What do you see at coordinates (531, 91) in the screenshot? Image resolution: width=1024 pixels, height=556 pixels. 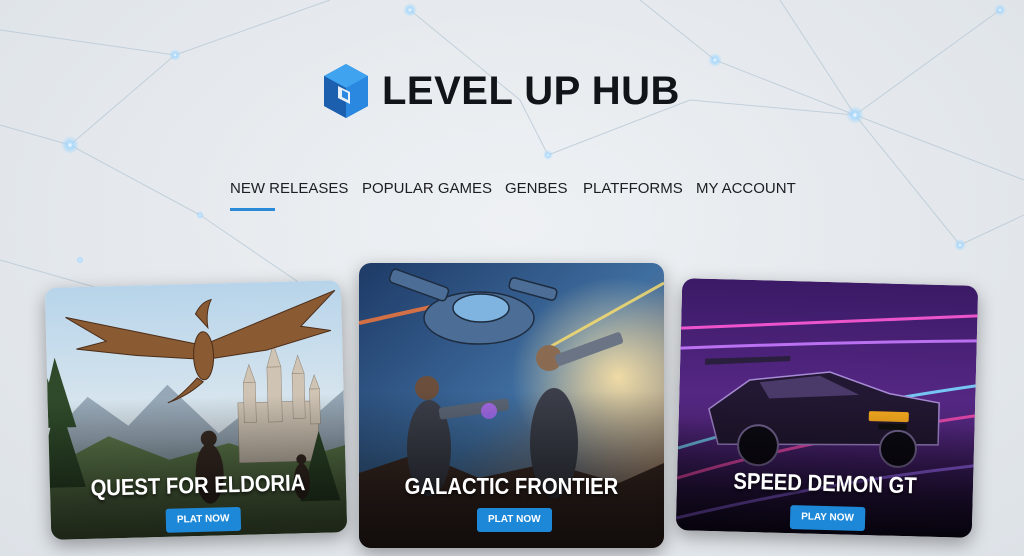 I see `site-title: LEVEL UP HUB` at bounding box center [531, 91].